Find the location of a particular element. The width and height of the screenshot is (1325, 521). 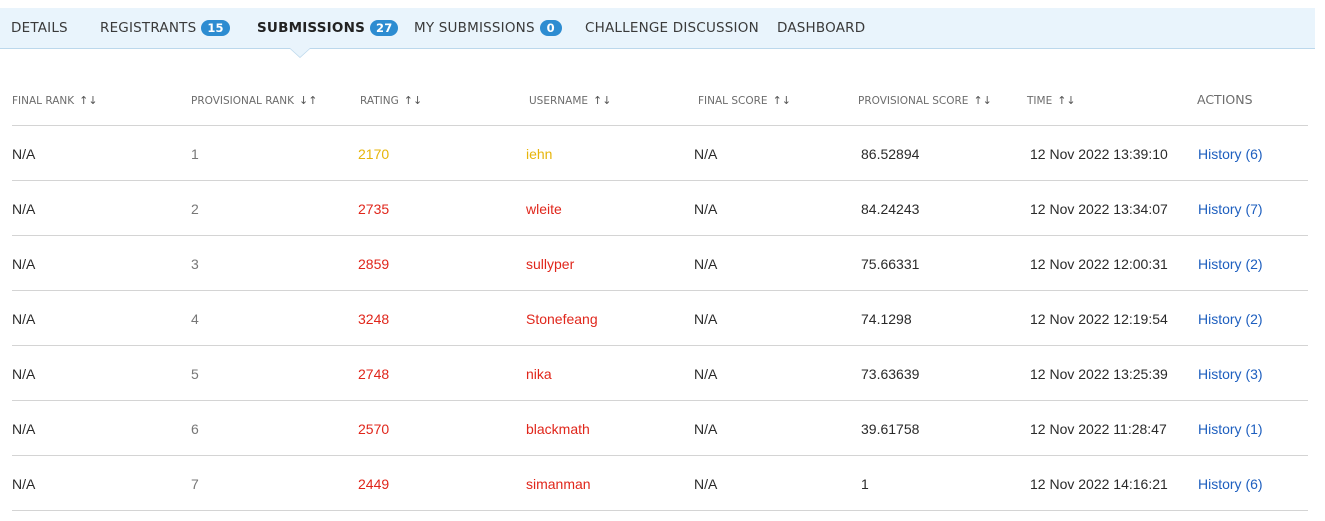

active-tab-indicator-fill is located at coordinates (300, 52).